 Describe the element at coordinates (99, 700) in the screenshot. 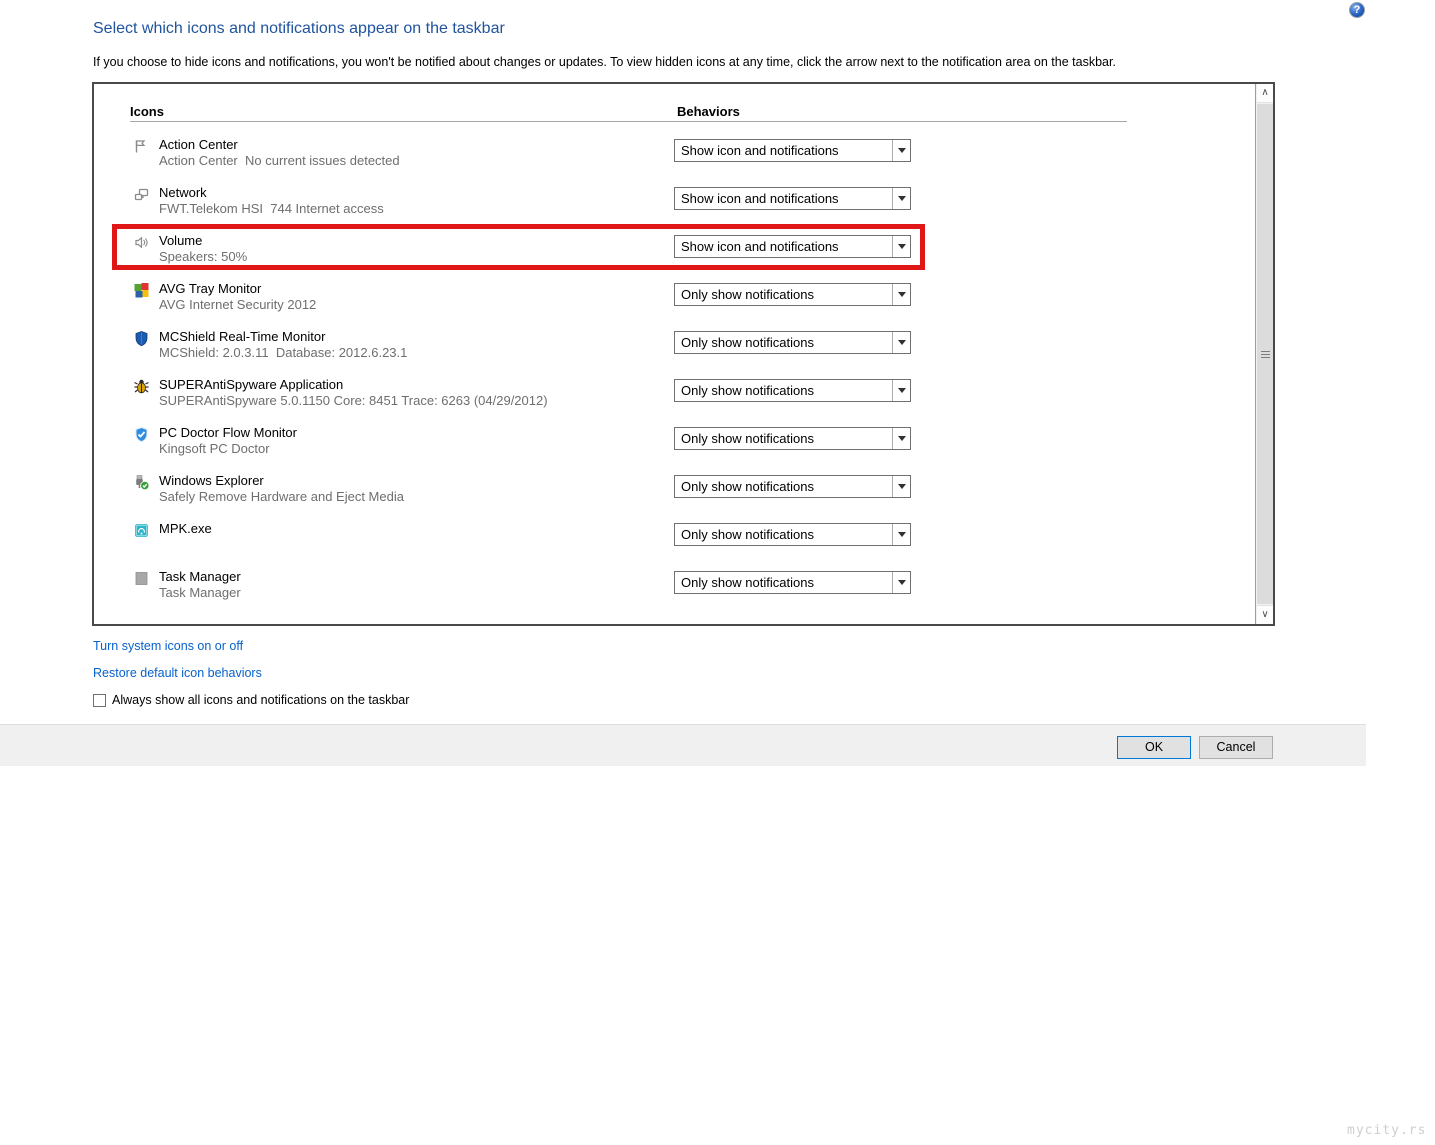

I see `always-show-checkbox` at that location.